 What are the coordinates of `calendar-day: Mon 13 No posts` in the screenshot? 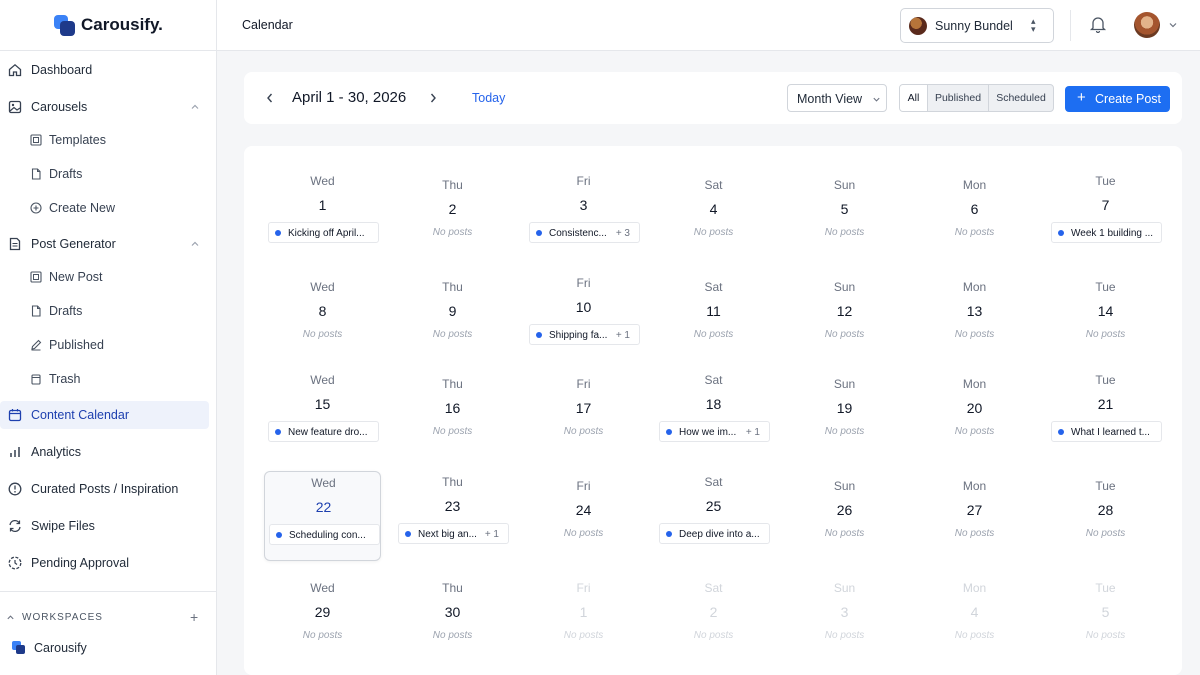 It's located at (974, 317).